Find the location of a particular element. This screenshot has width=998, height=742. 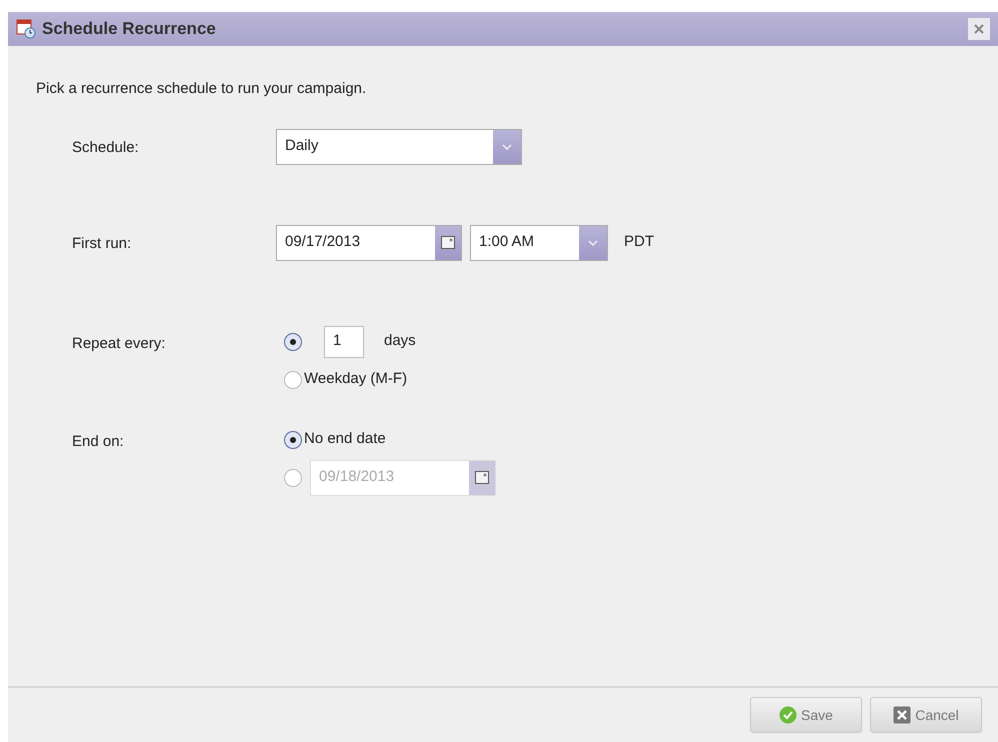

option-label: Weekday (M-F) is located at coordinates (356, 379).